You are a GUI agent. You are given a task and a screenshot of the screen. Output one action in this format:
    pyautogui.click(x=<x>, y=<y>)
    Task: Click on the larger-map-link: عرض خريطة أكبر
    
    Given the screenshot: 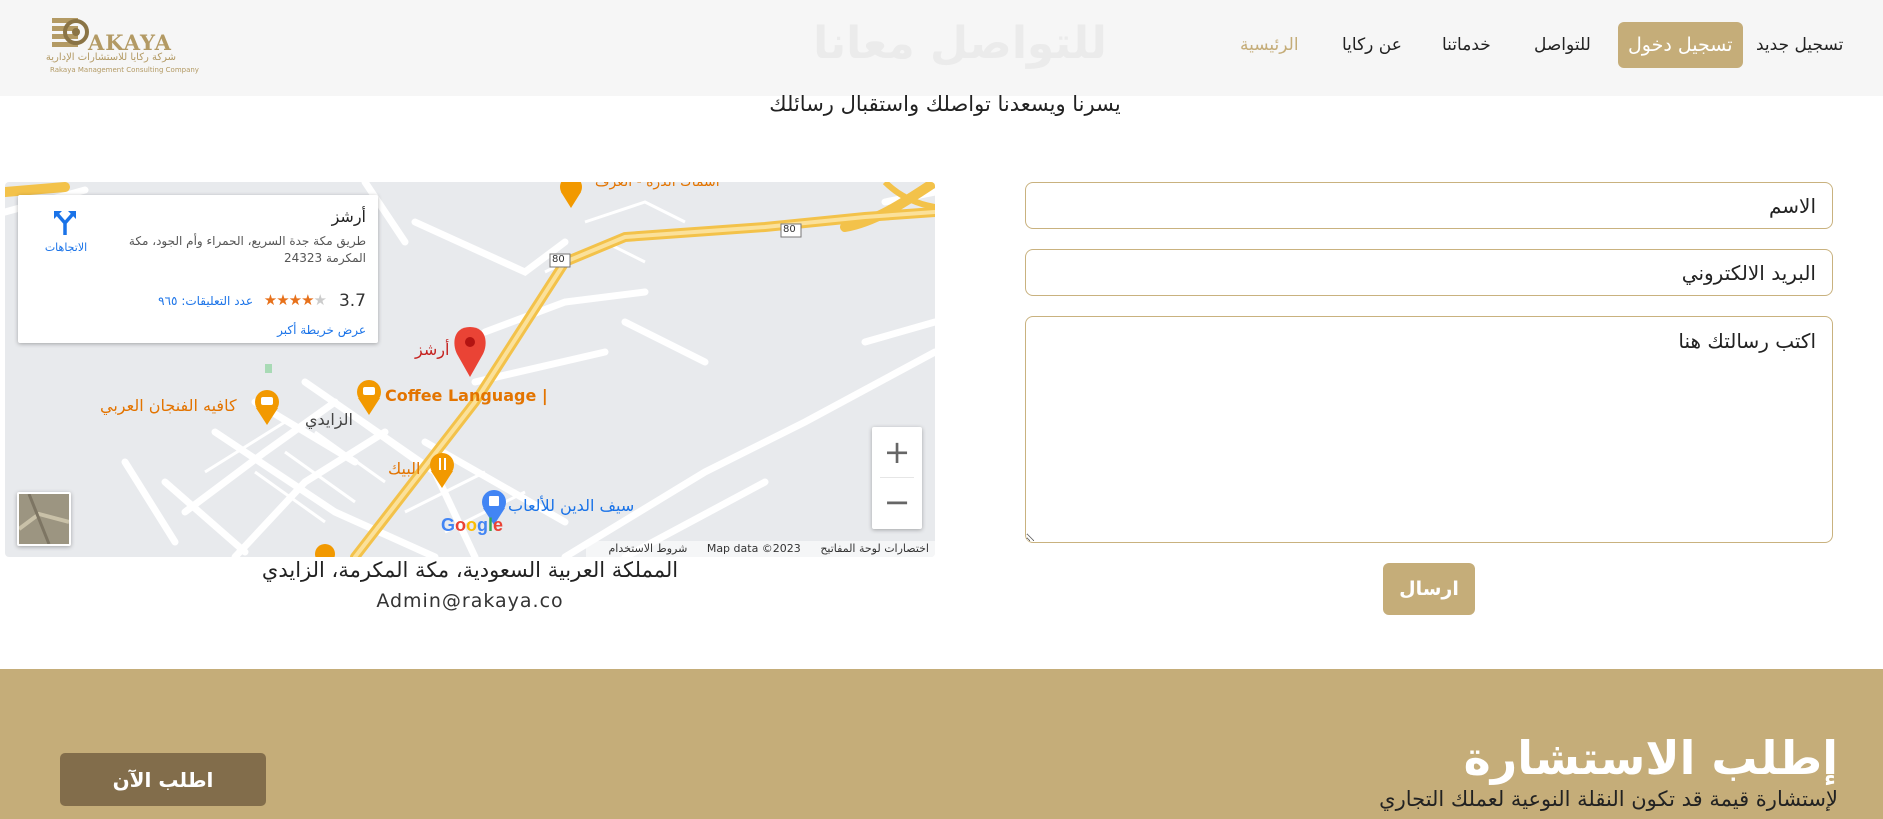 What is the action you would take?
    pyautogui.click(x=321, y=330)
    